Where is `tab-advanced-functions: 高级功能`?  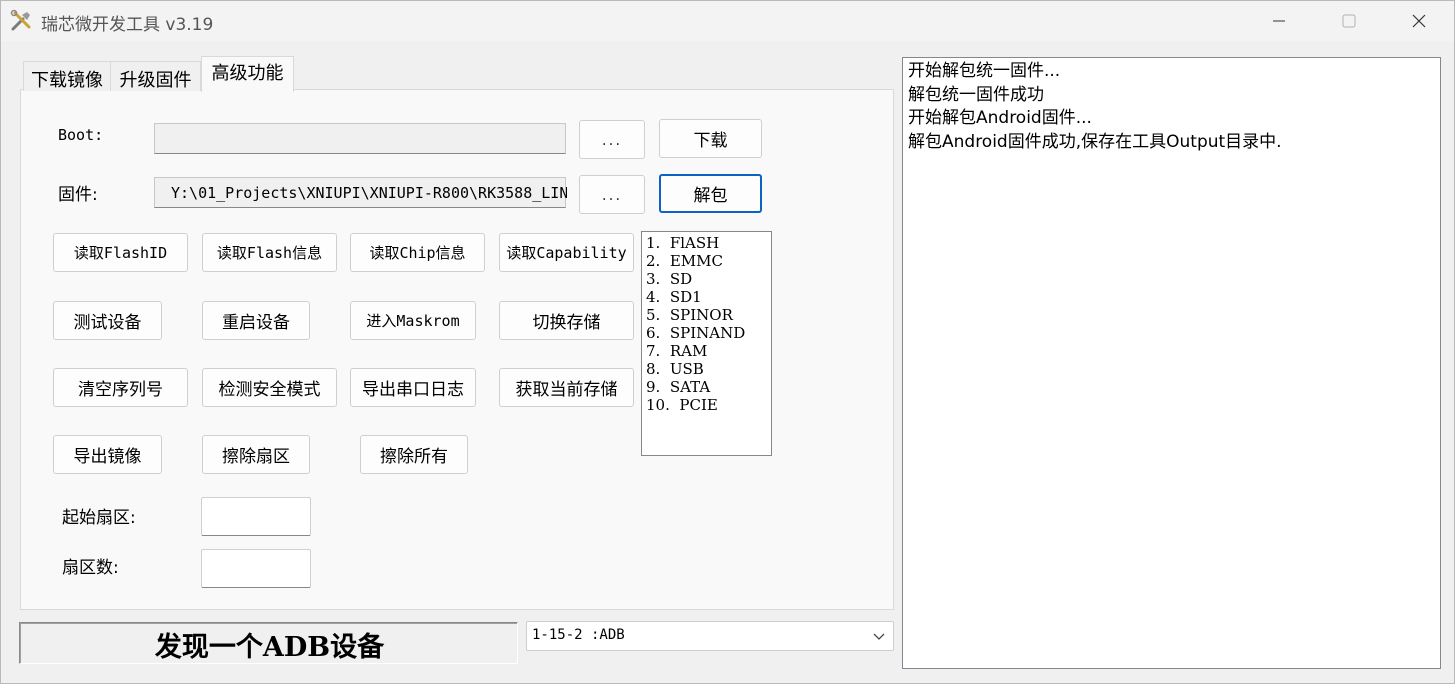 tab-advanced-functions: 高级功能 is located at coordinates (247, 74).